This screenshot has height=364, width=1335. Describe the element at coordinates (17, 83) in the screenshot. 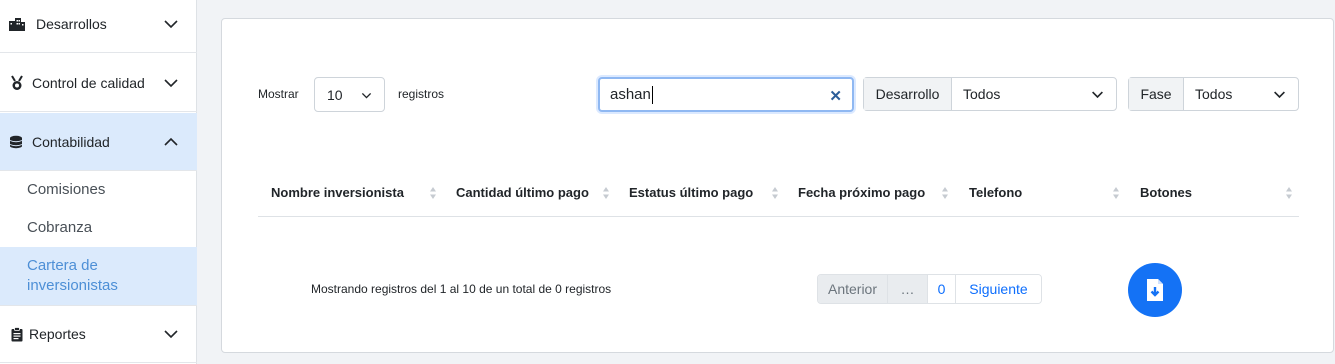

I see `medal-icon` at that location.